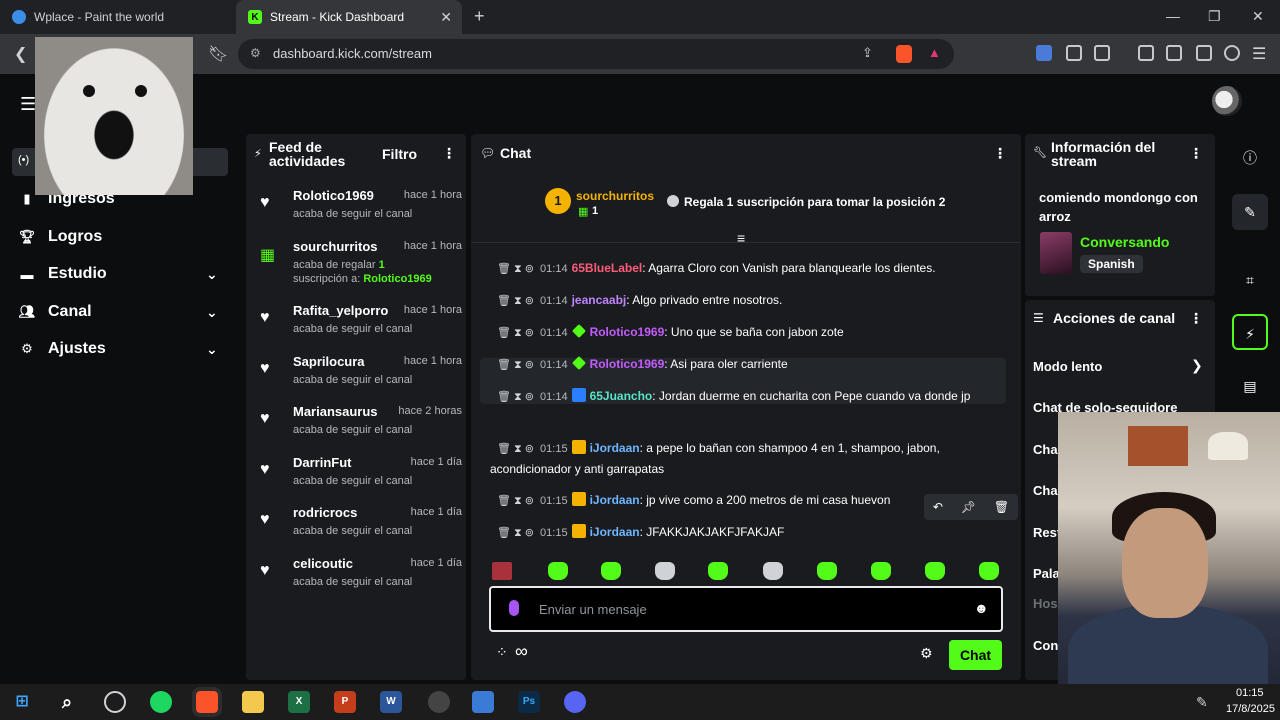 This screenshot has width=1280, height=720. What do you see at coordinates (253, 702) in the screenshot?
I see `file-explorer-icon` at bounding box center [253, 702].